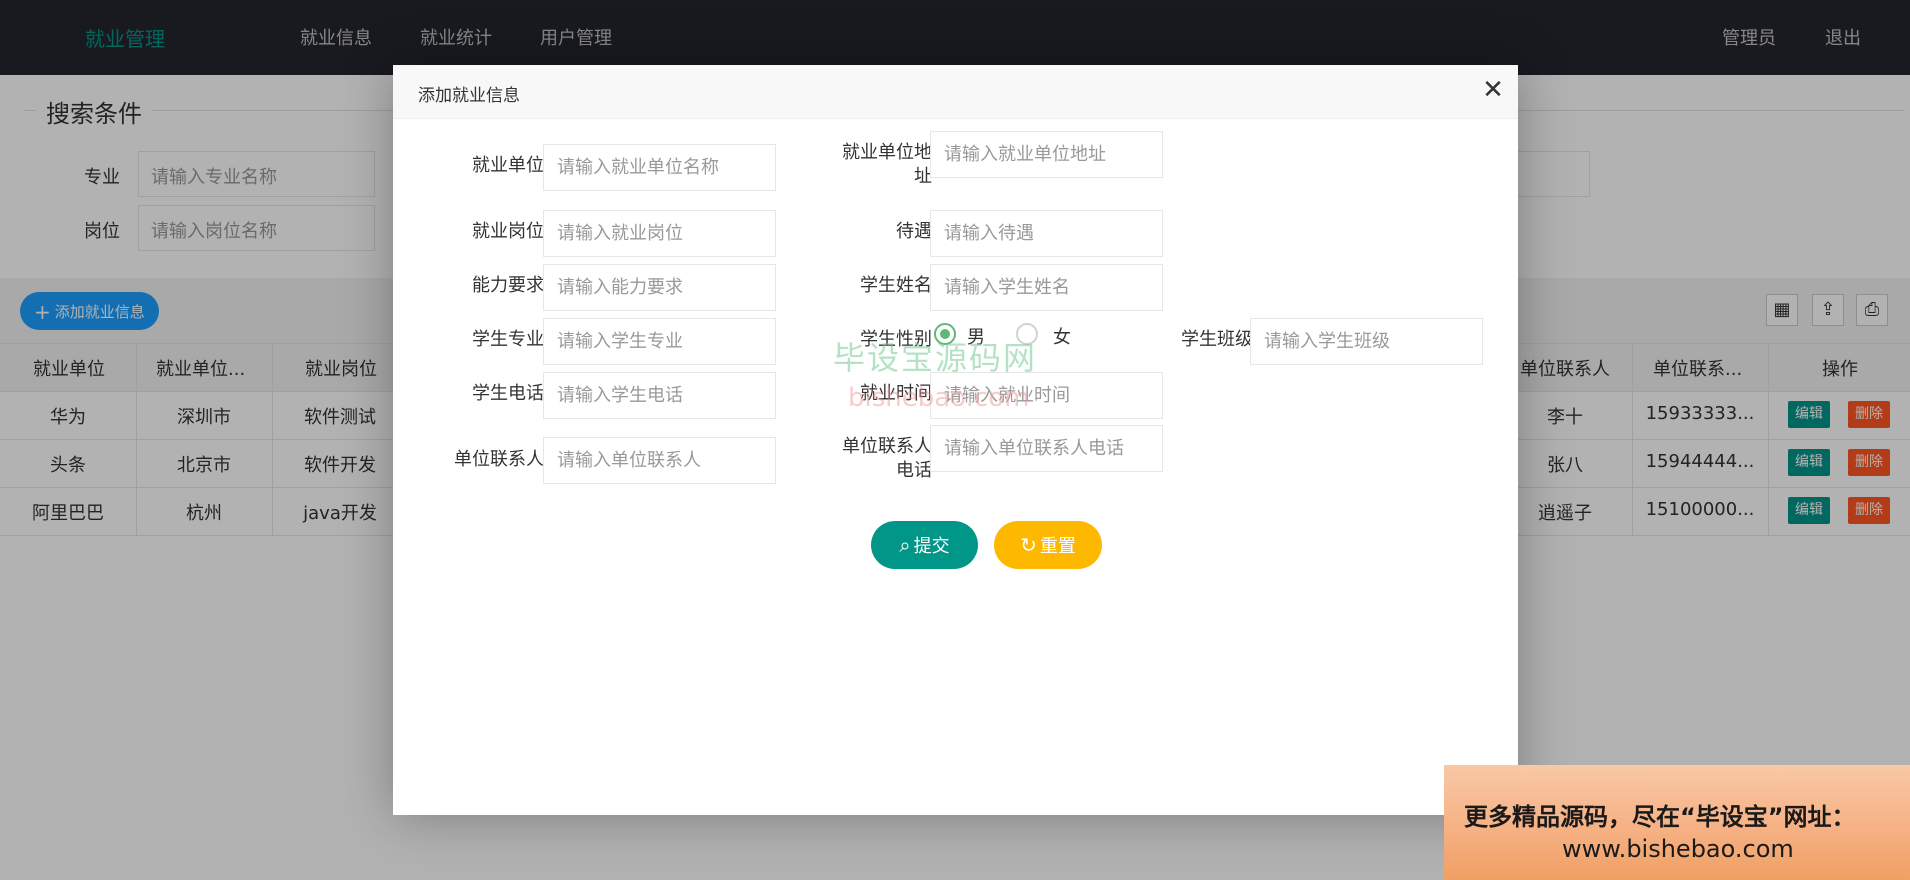 The image size is (1910, 880). I want to click on address-input: 请输入就业单位地址, so click(1046, 154).